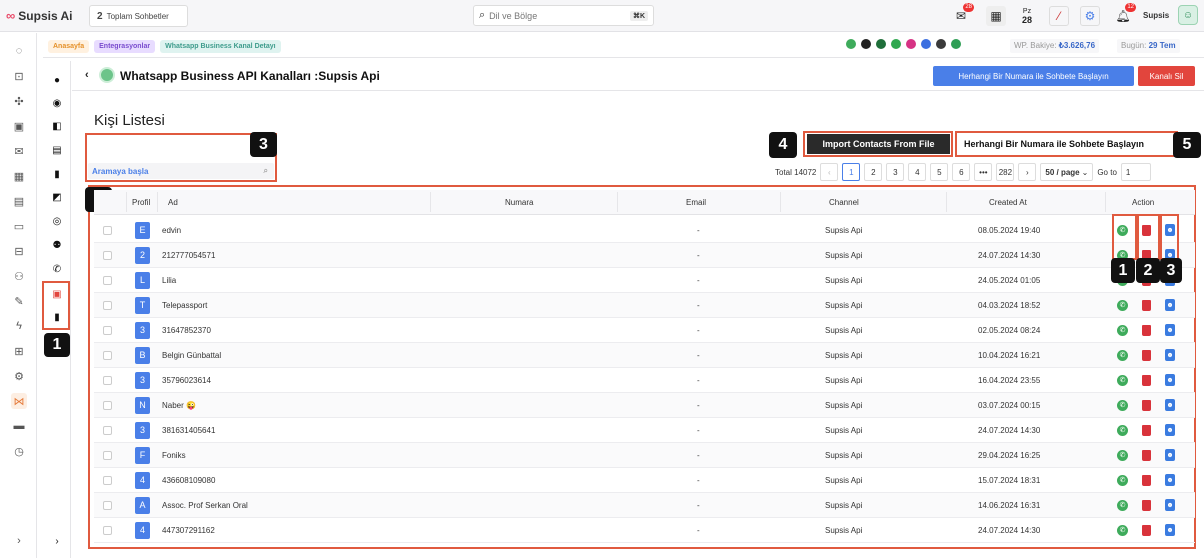  What do you see at coordinates (996, 16) in the screenshot?
I see `calendar-icon: ▦` at bounding box center [996, 16].